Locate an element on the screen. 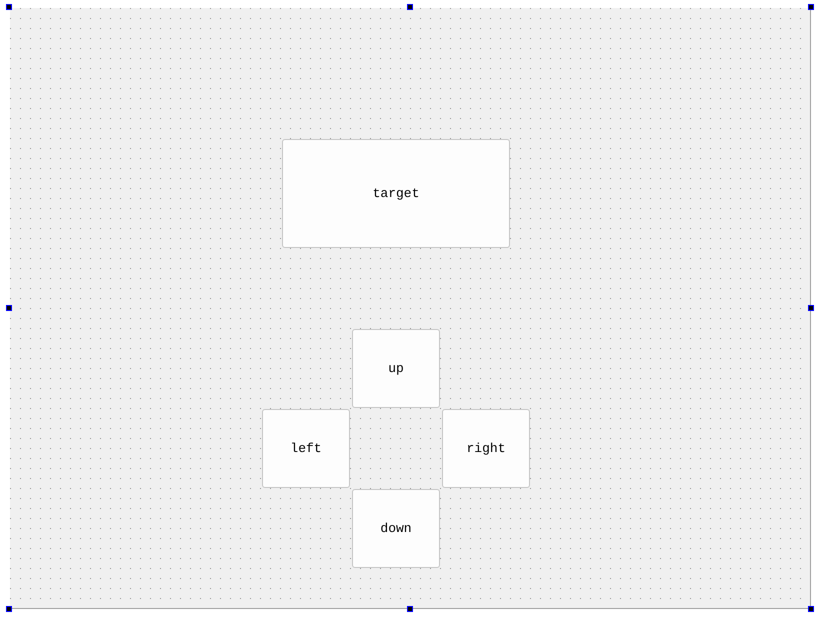 This screenshot has height=618, width=831. push-button: down is located at coordinates (396, 528).